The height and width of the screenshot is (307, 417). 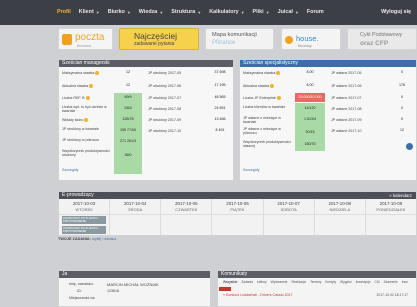 What do you see at coordinates (363, 282) in the screenshot?
I see `tab-inwestycje: Inwestycje` at bounding box center [363, 282].